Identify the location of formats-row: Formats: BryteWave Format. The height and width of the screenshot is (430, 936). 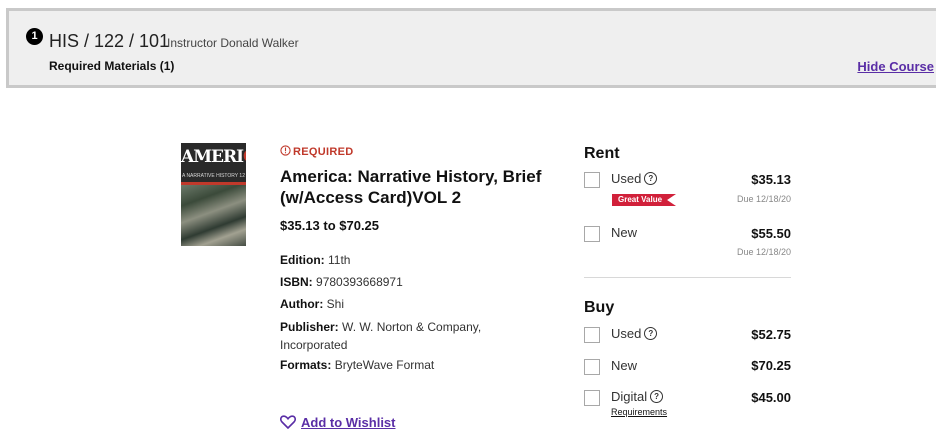
(400, 365).